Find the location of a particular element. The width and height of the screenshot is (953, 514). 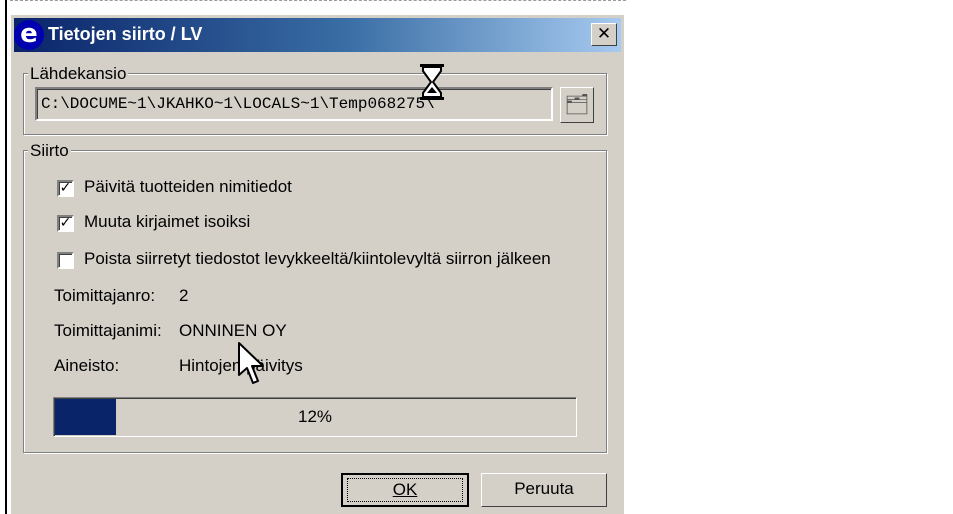

close-icon: ✕ is located at coordinates (604, 34).